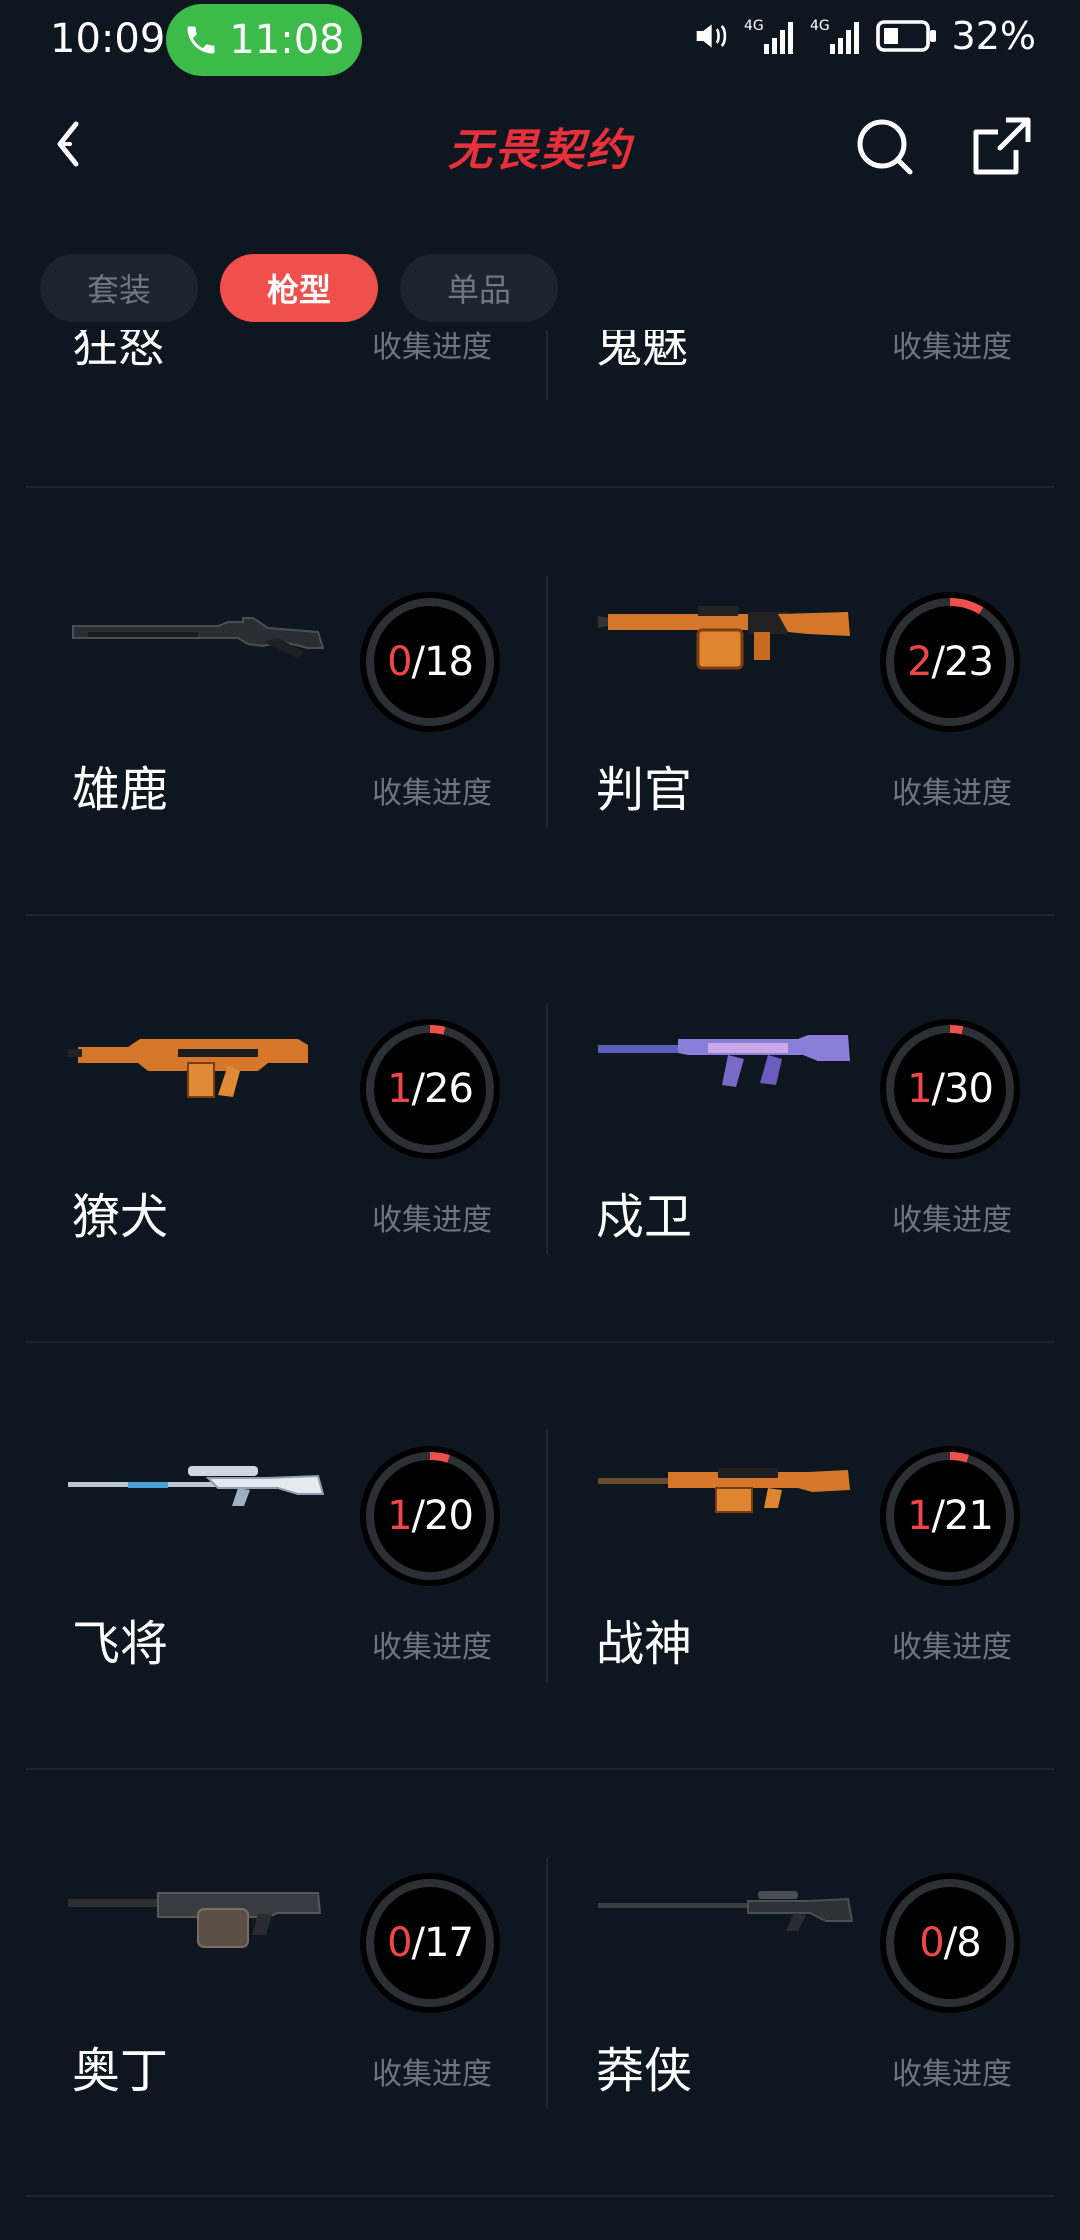 This screenshot has height=2240, width=1080. I want to click on weapon-card: 1/21 战神 收集进度, so click(810, 1555).